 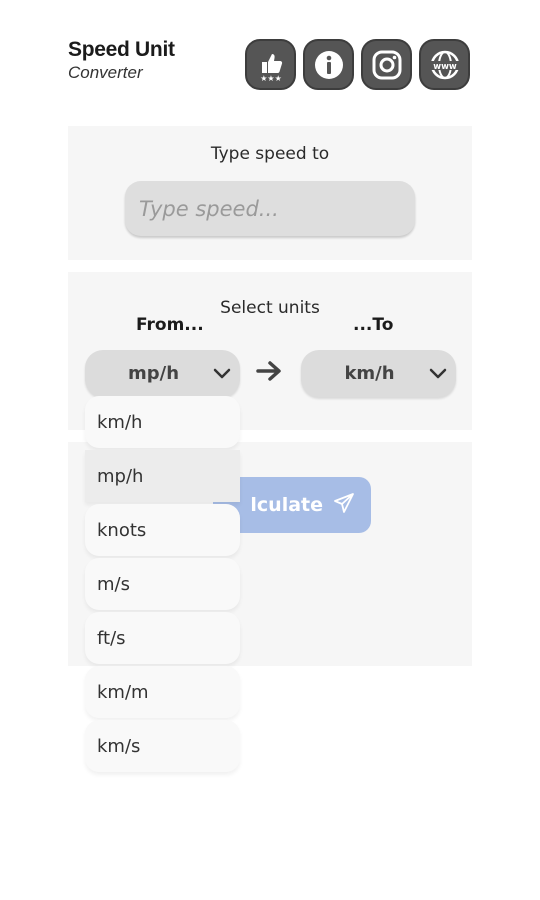 I want to click on dropdown-option: knots, so click(x=162, y=530).